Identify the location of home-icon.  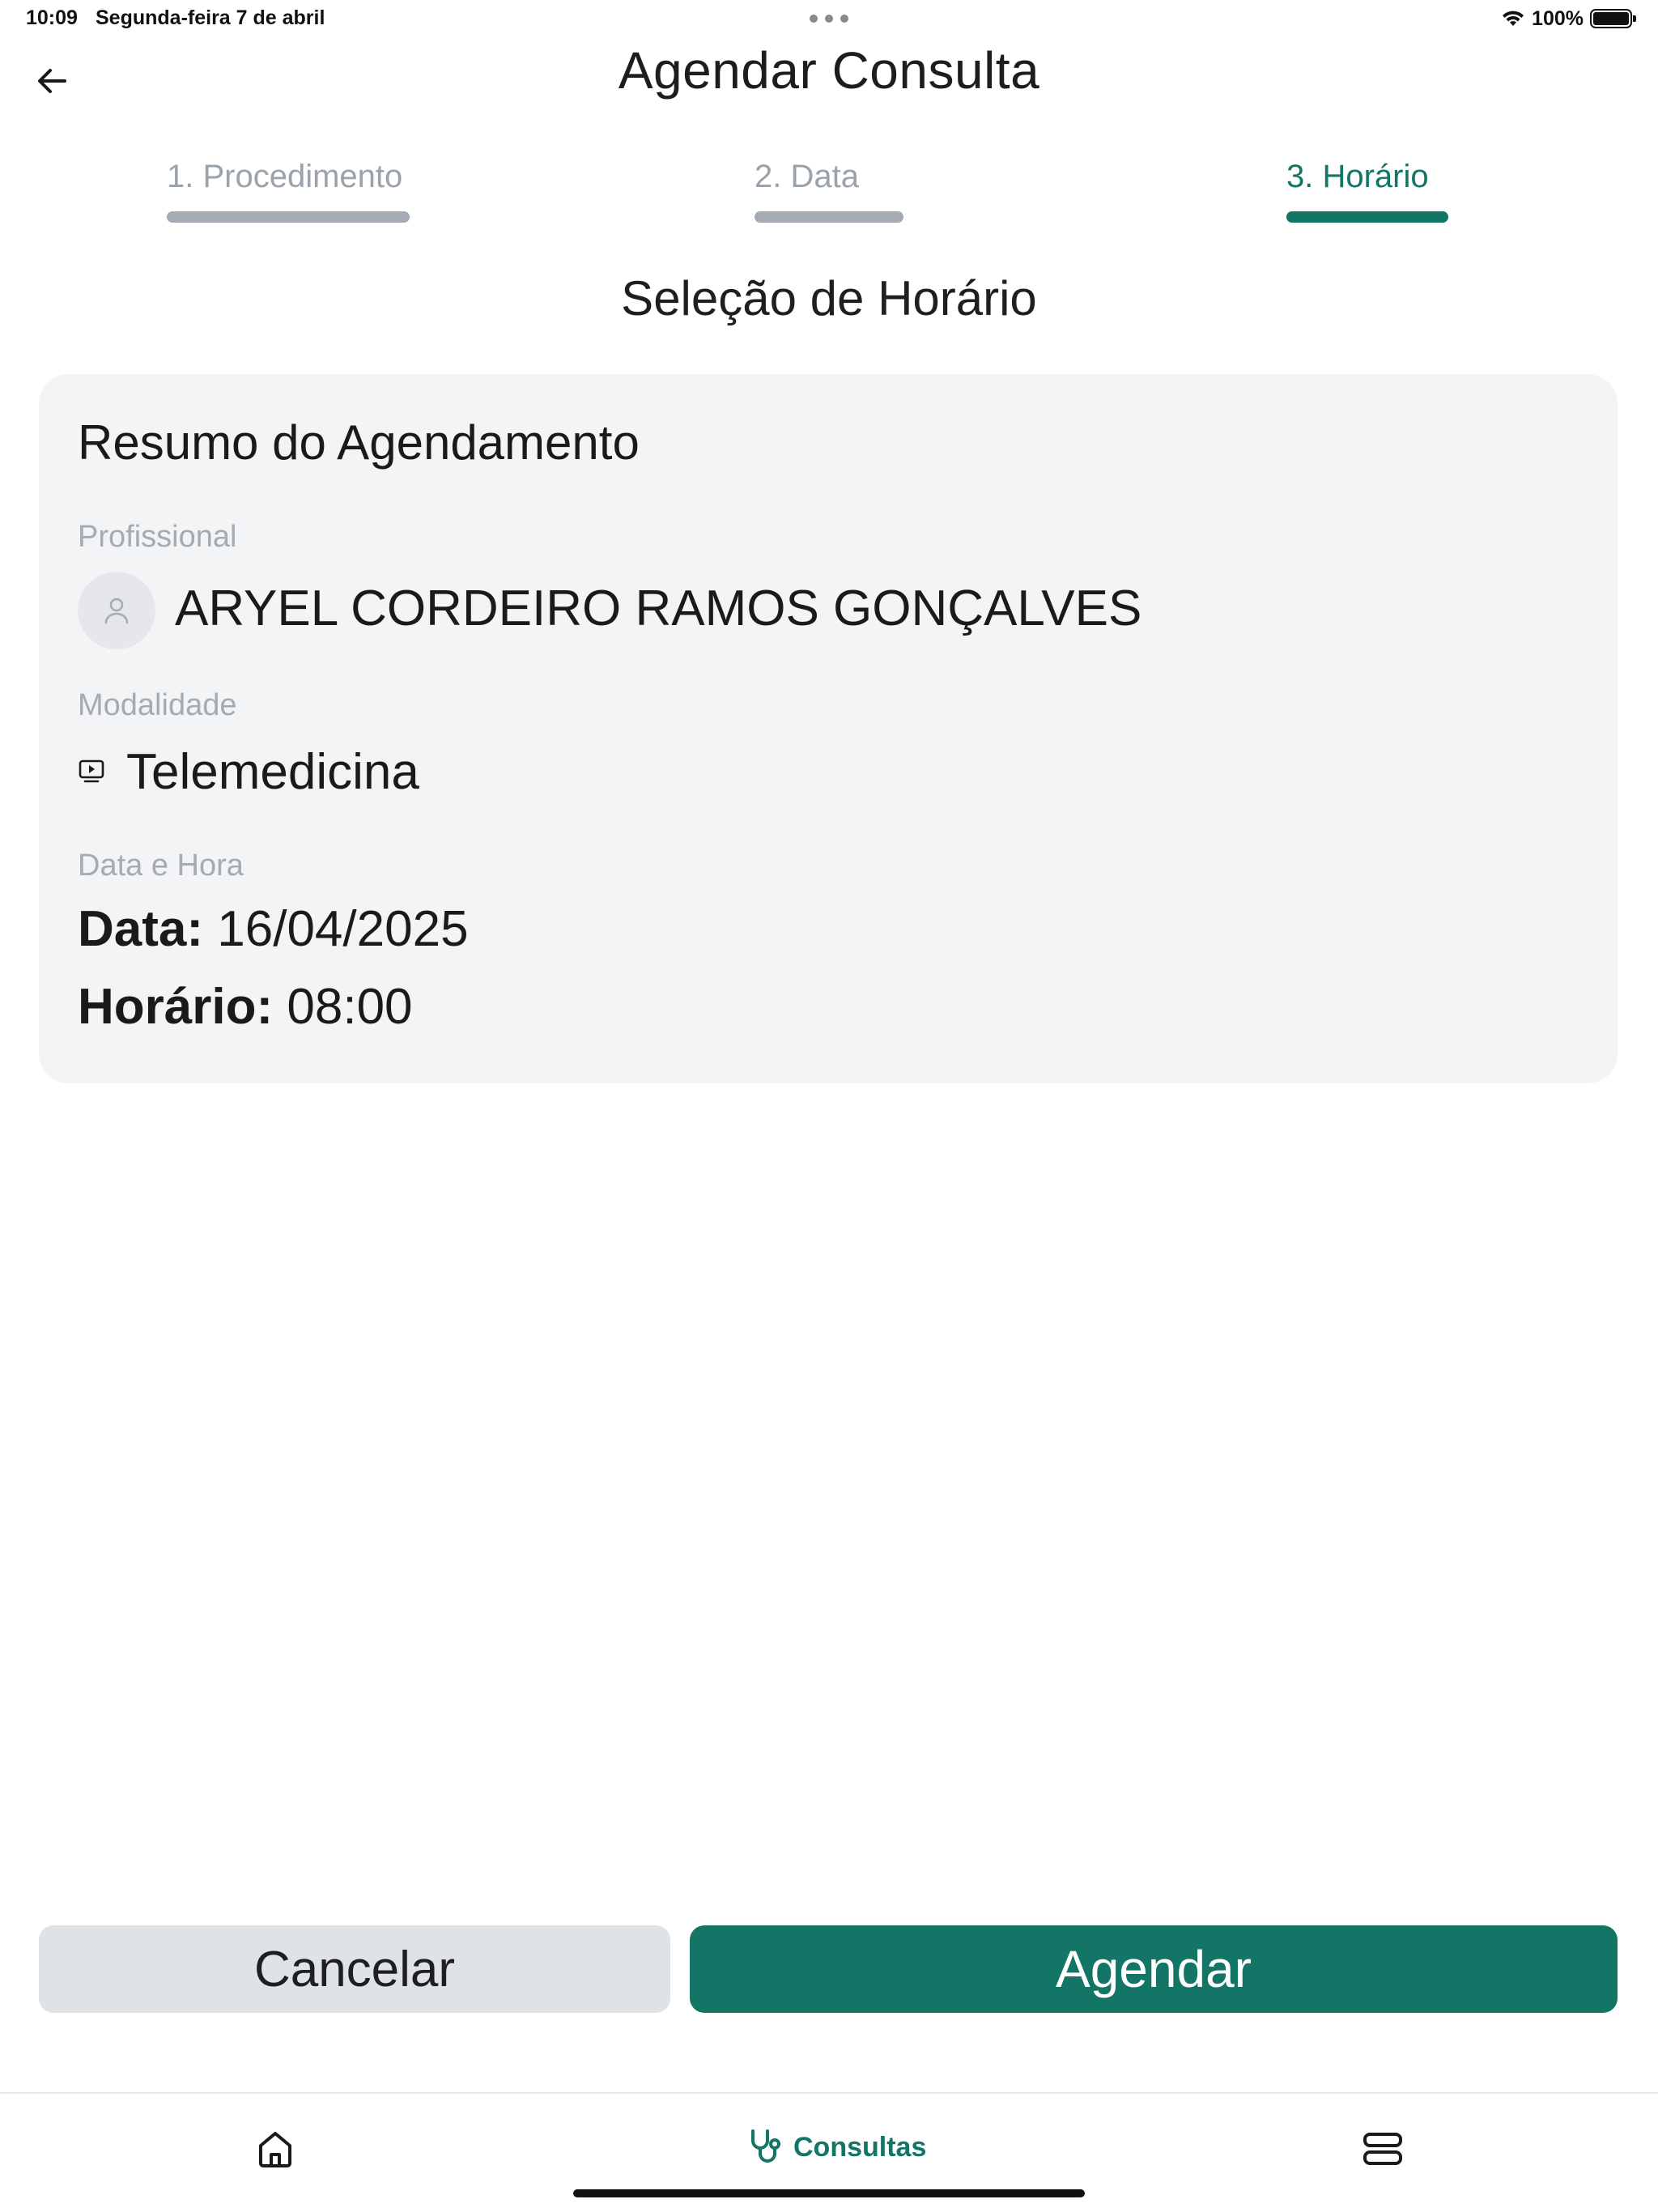
(275, 2149).